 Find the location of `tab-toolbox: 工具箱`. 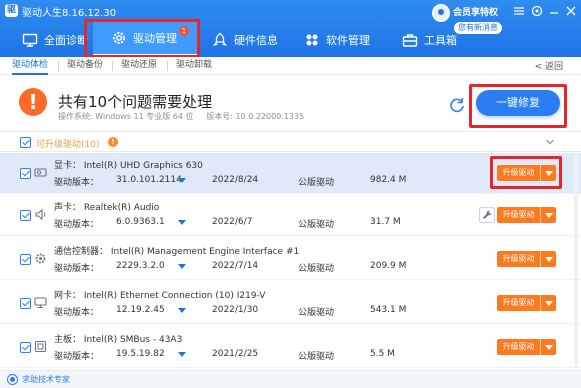

tab-toolbox: 工具箱 is located at coordinates (429, 39).